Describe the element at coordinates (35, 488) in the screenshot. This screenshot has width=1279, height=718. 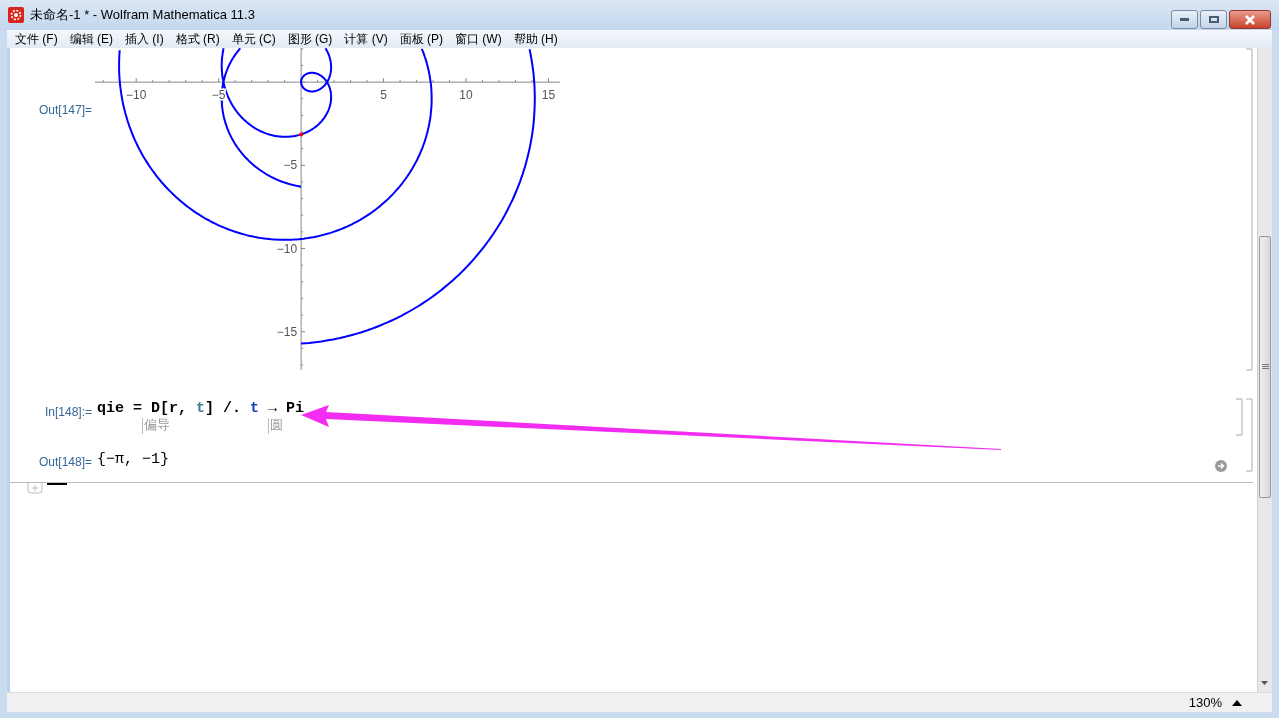
I see `add-cell-icon` at that location.